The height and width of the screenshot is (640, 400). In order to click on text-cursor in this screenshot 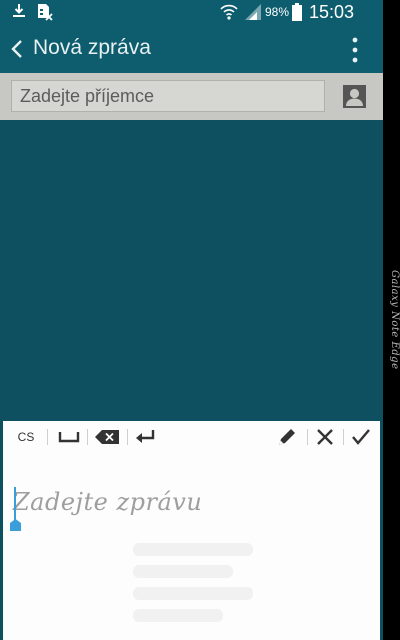, I will do `click(15, 509)`.